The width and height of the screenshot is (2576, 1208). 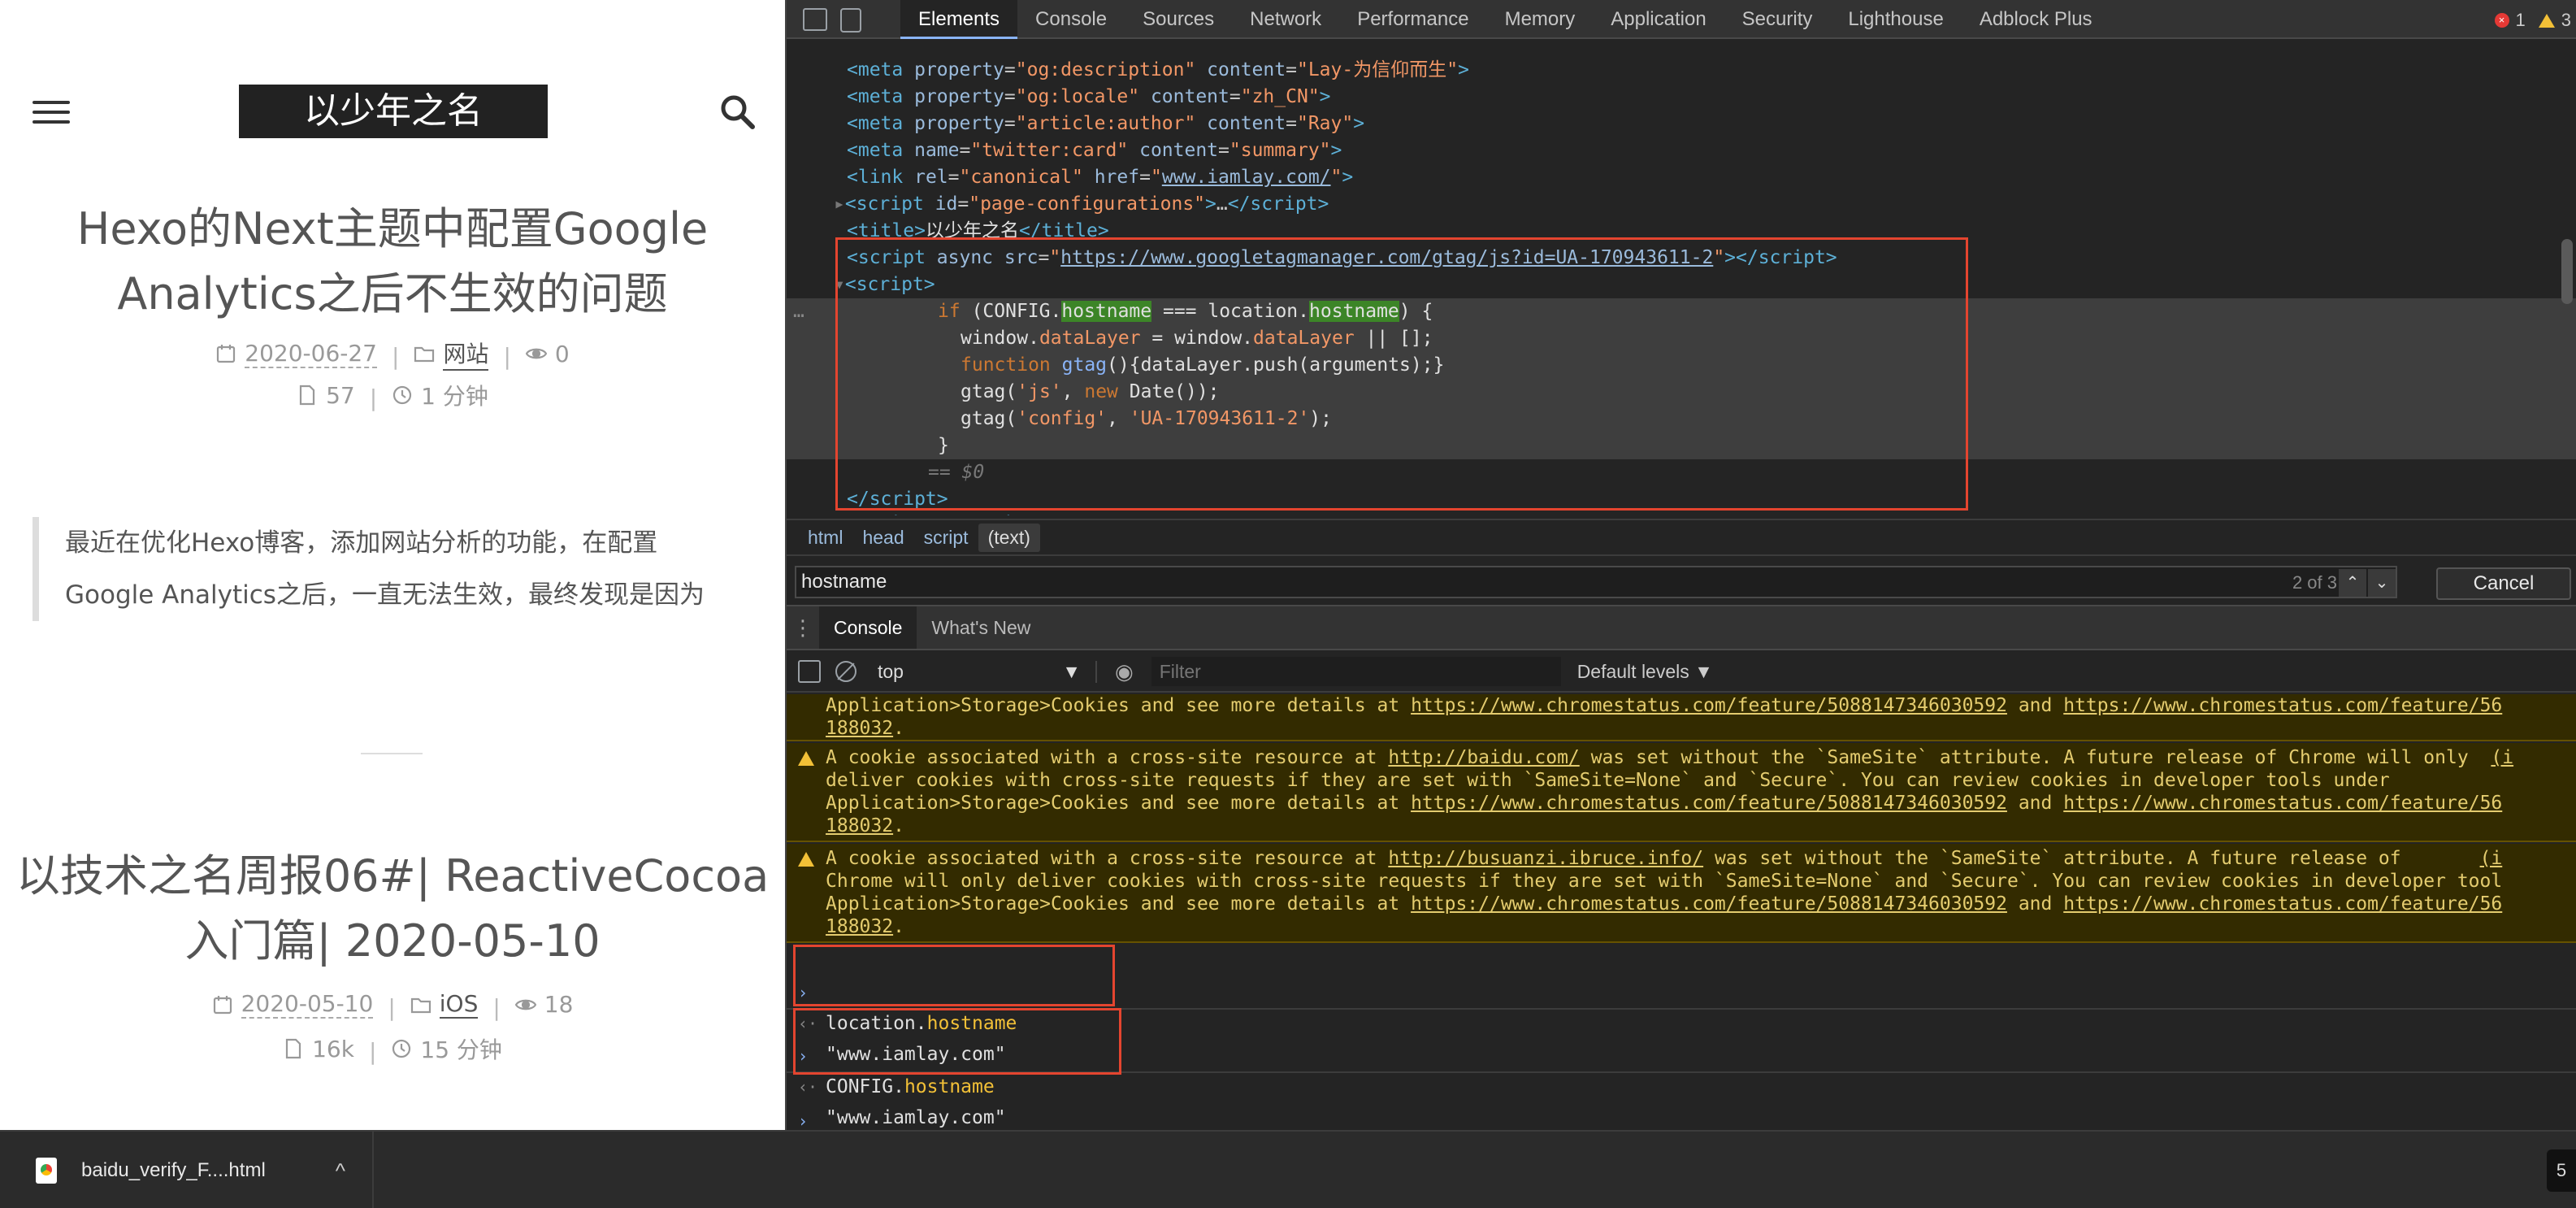 What do you see at coordinates (815, 19) in the screenshot?
I see `inspect-element-icon` at bounding box center [815, 19].